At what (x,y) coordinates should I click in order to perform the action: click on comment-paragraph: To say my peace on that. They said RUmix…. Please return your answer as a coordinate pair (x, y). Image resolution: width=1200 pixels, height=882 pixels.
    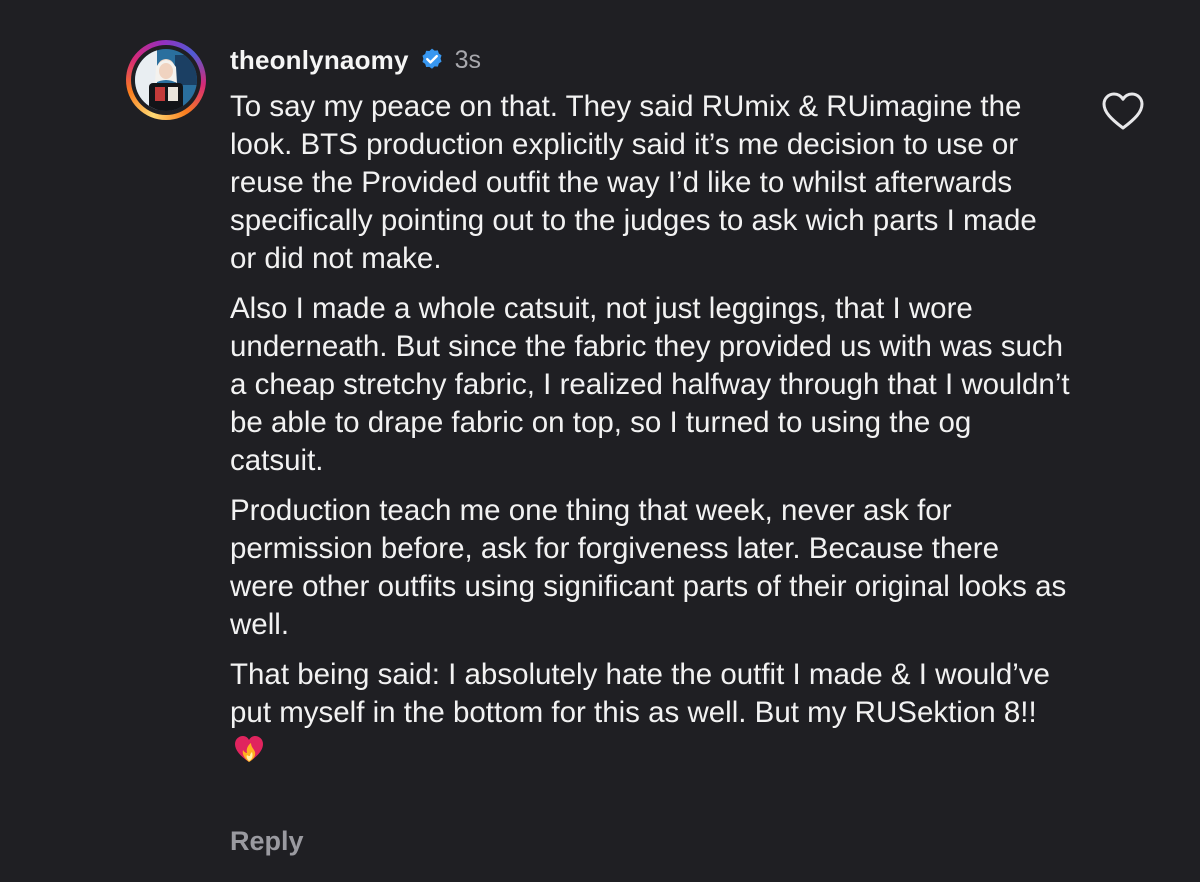
    Looking at the image, I should click on (633, 182).